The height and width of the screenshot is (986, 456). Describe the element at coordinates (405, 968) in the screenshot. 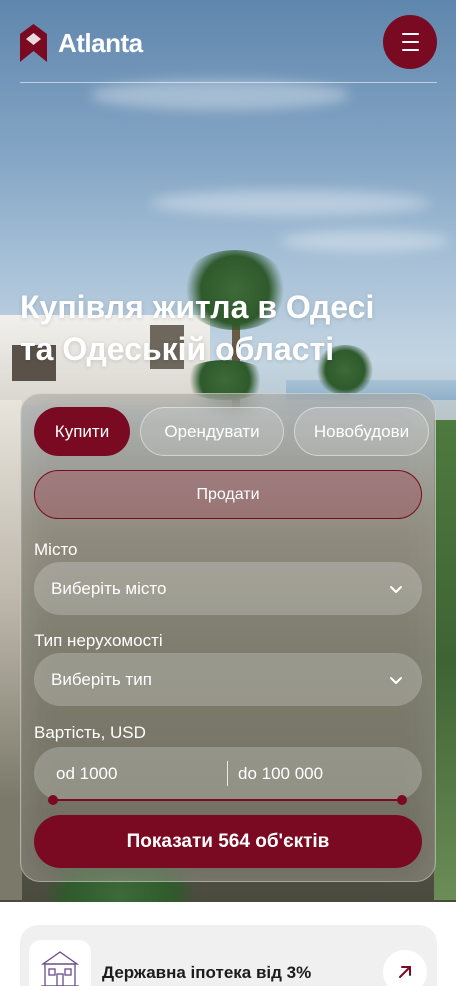

I see `arrow-up-right-icon` at that location.